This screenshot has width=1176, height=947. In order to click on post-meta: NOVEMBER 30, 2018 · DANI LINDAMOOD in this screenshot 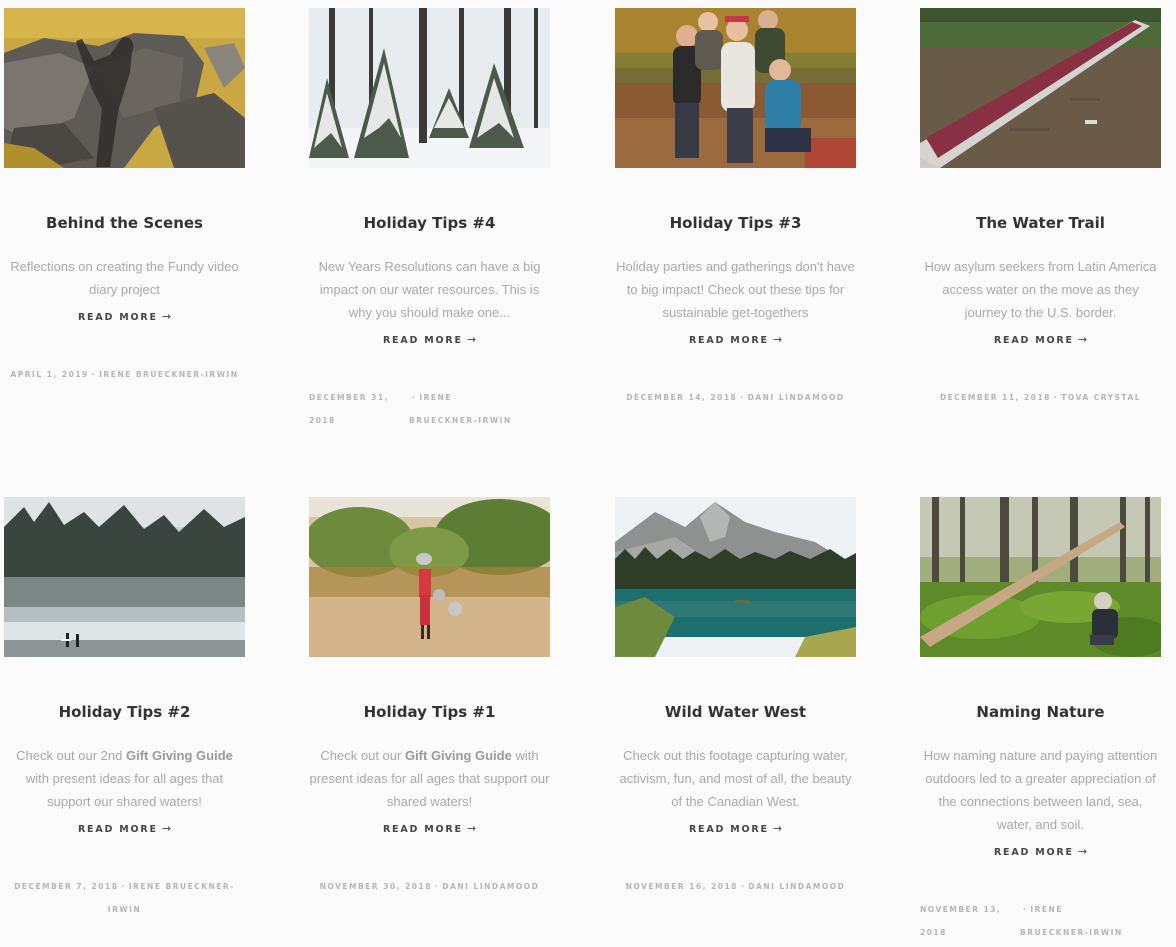, I will do `click(429, 886)`.